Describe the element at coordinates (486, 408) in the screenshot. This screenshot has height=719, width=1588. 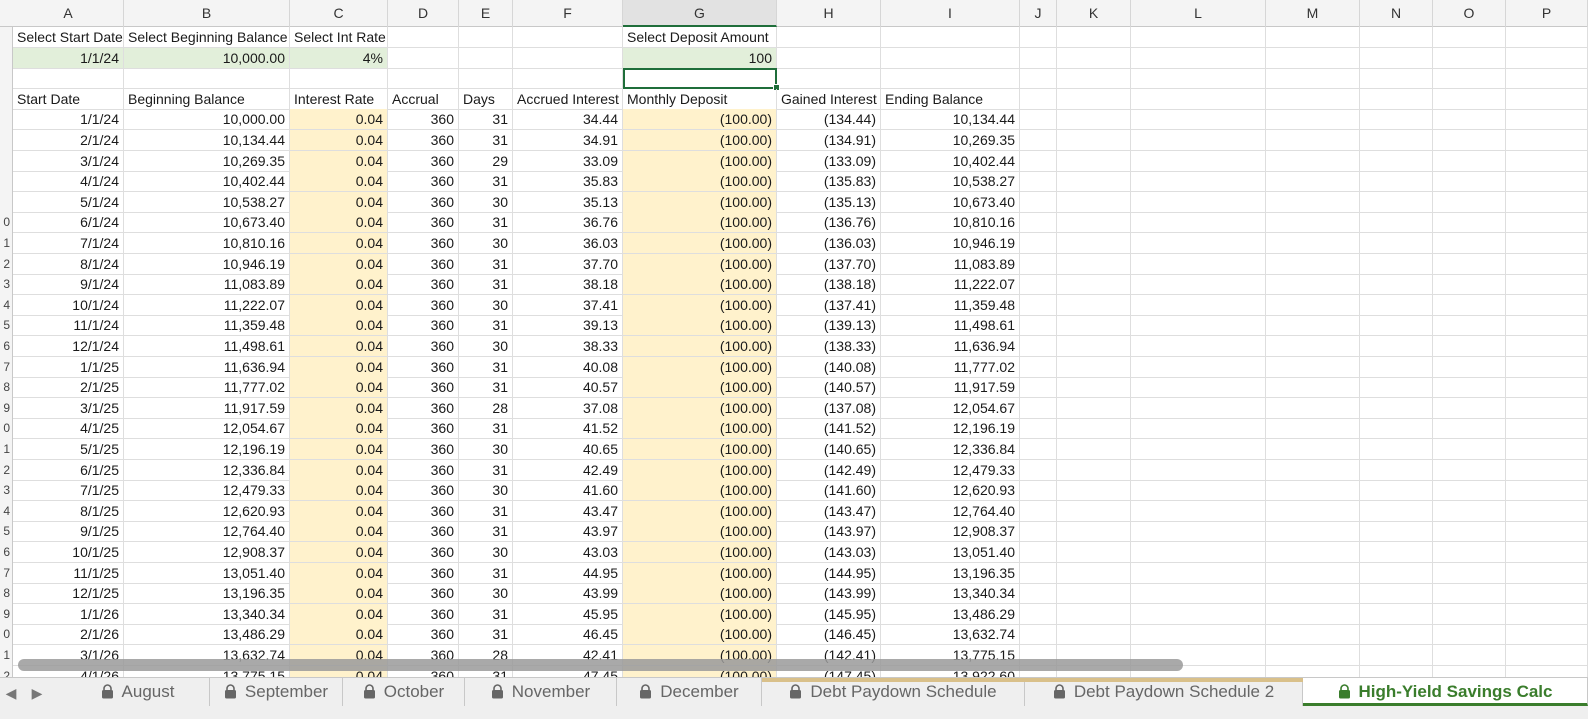
I see `table-cell: 28` at that location.